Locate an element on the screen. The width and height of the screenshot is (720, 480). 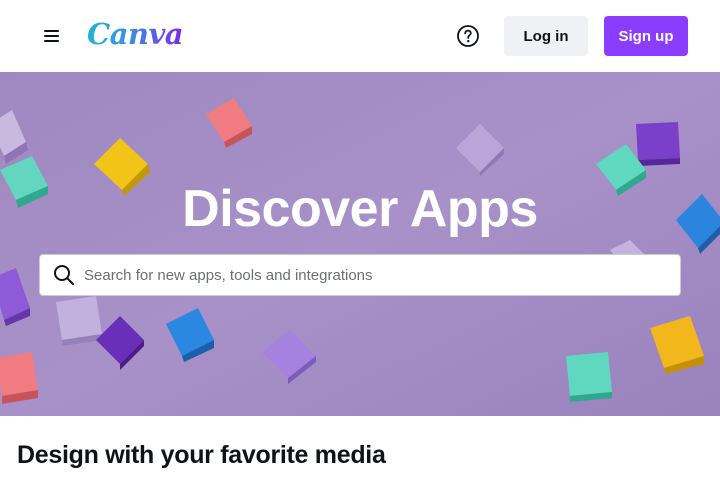
canva-logo: Canva is located at coordinates (135, 34).